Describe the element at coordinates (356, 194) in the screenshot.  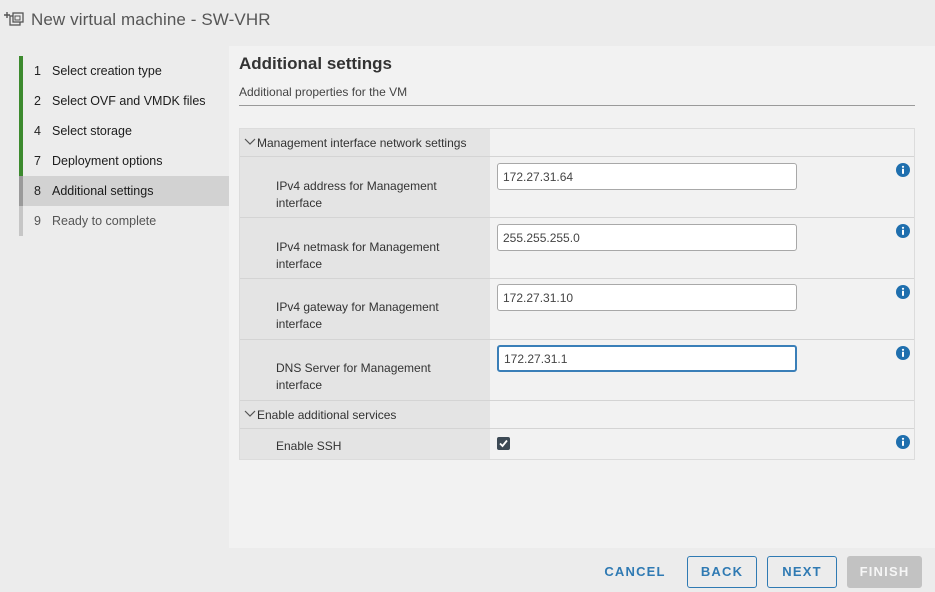
I see `property-label: IPv4 address for Management interface` at that location.